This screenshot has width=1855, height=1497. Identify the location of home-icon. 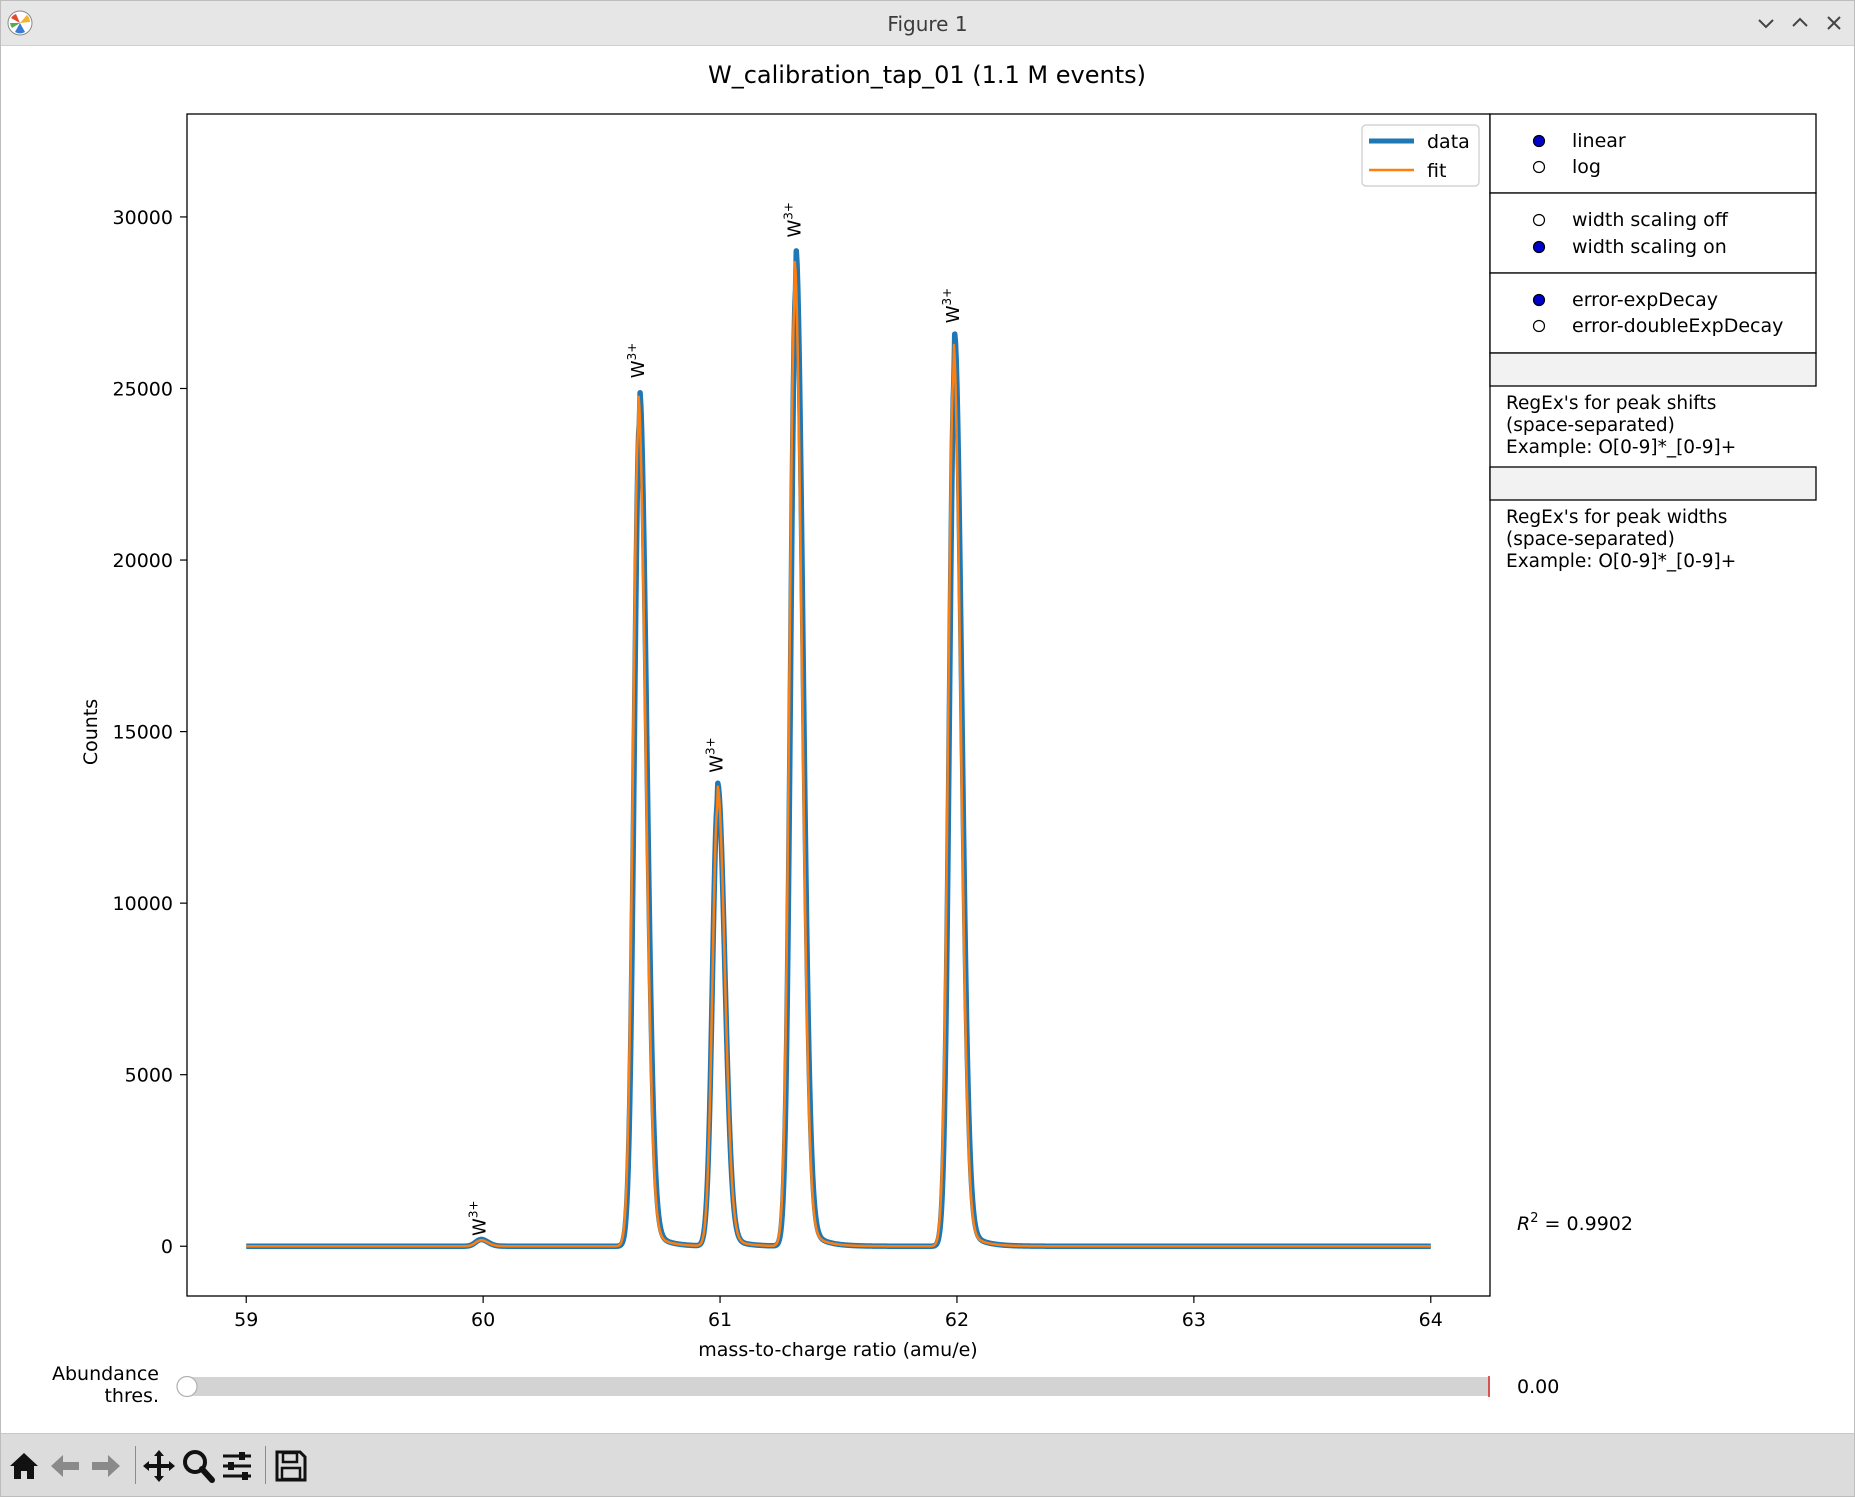
(24, 1466).